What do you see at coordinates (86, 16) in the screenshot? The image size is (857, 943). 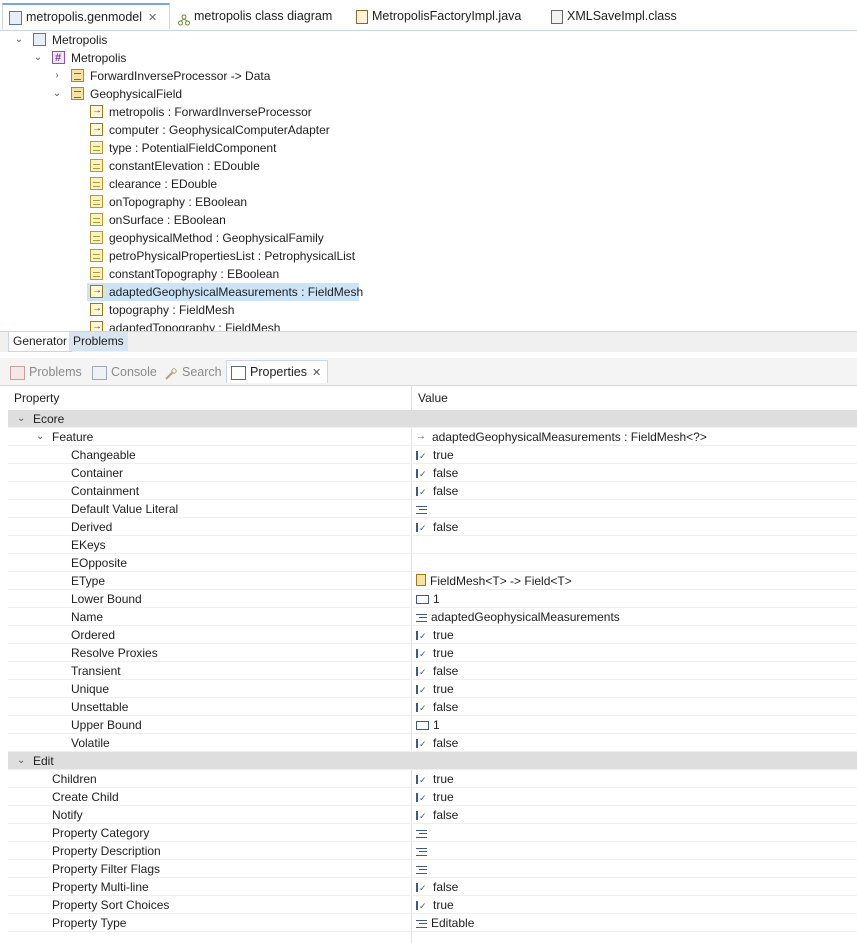 I see `tab-metropolis-genmodel: metropolis.genmodel ✕` at bounding box center [86, 16].